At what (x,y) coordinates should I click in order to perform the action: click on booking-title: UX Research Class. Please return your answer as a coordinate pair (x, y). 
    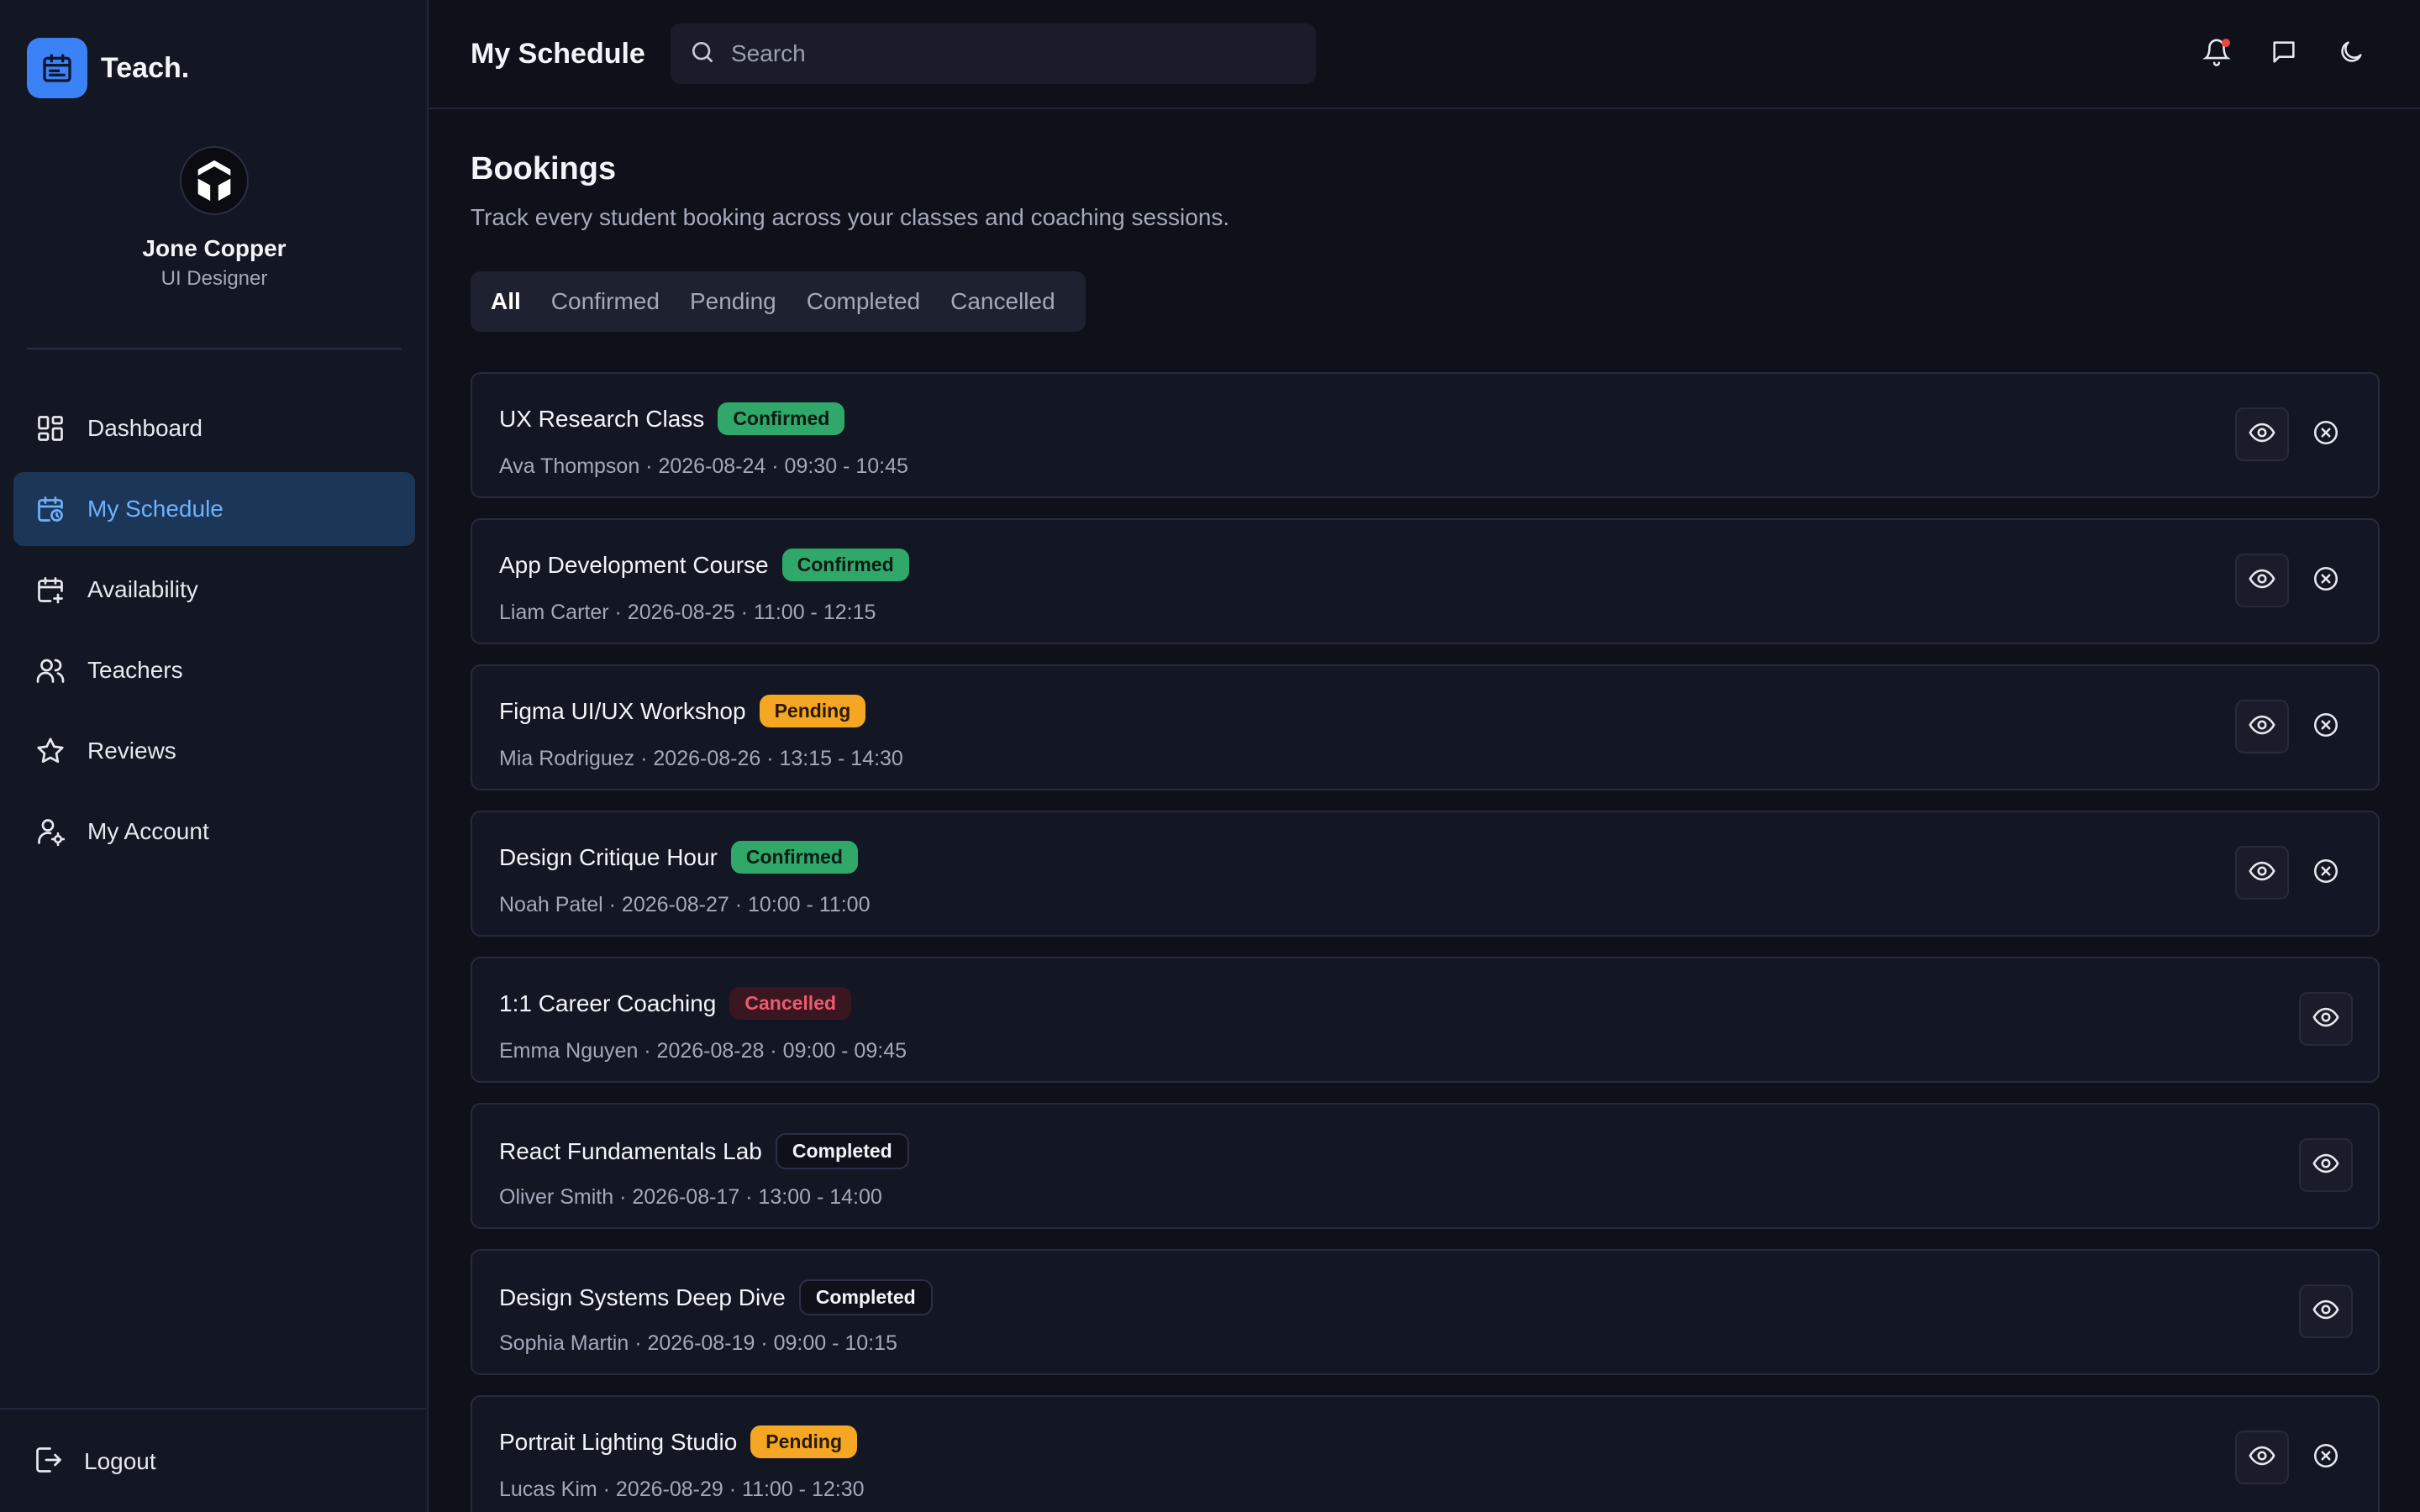
    Looking at the image, I should click on (602, 418).